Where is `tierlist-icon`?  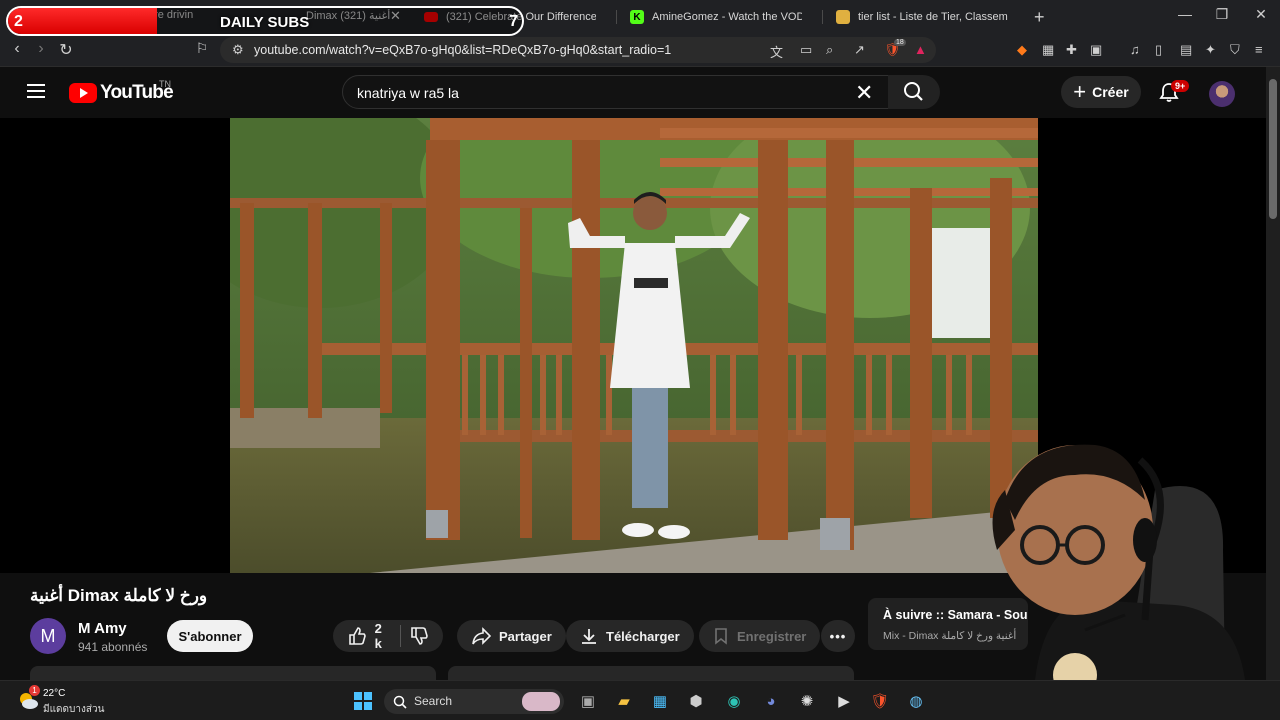 tierlist-icon is located at coordinates (843, 17).